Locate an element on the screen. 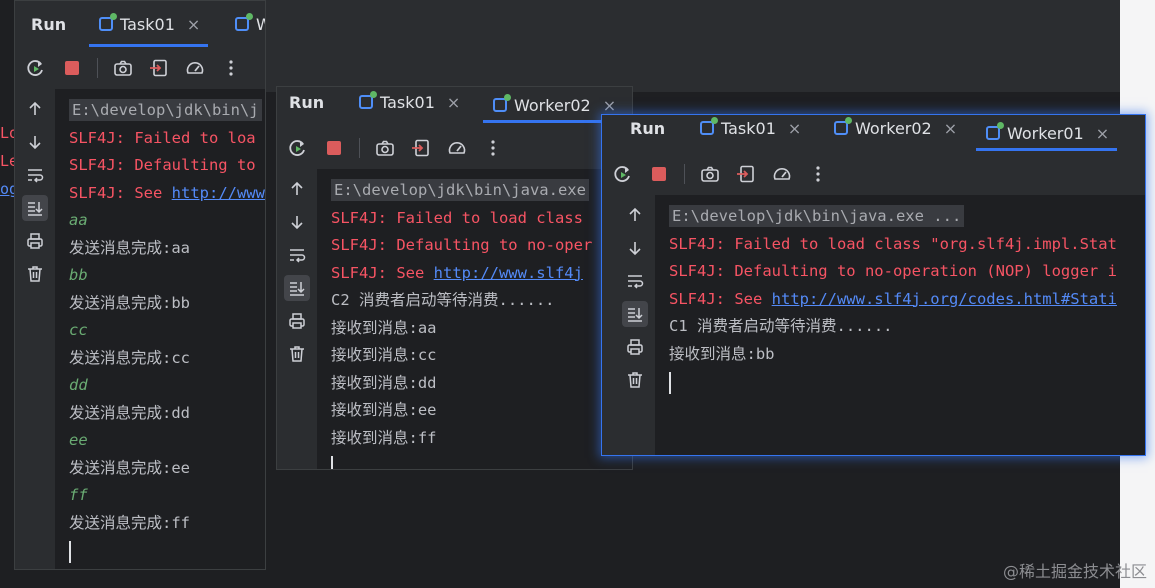 The width and height of the screenshot is (1155, 588). slf4j-link: http://www is located at coordinates (218, 193).